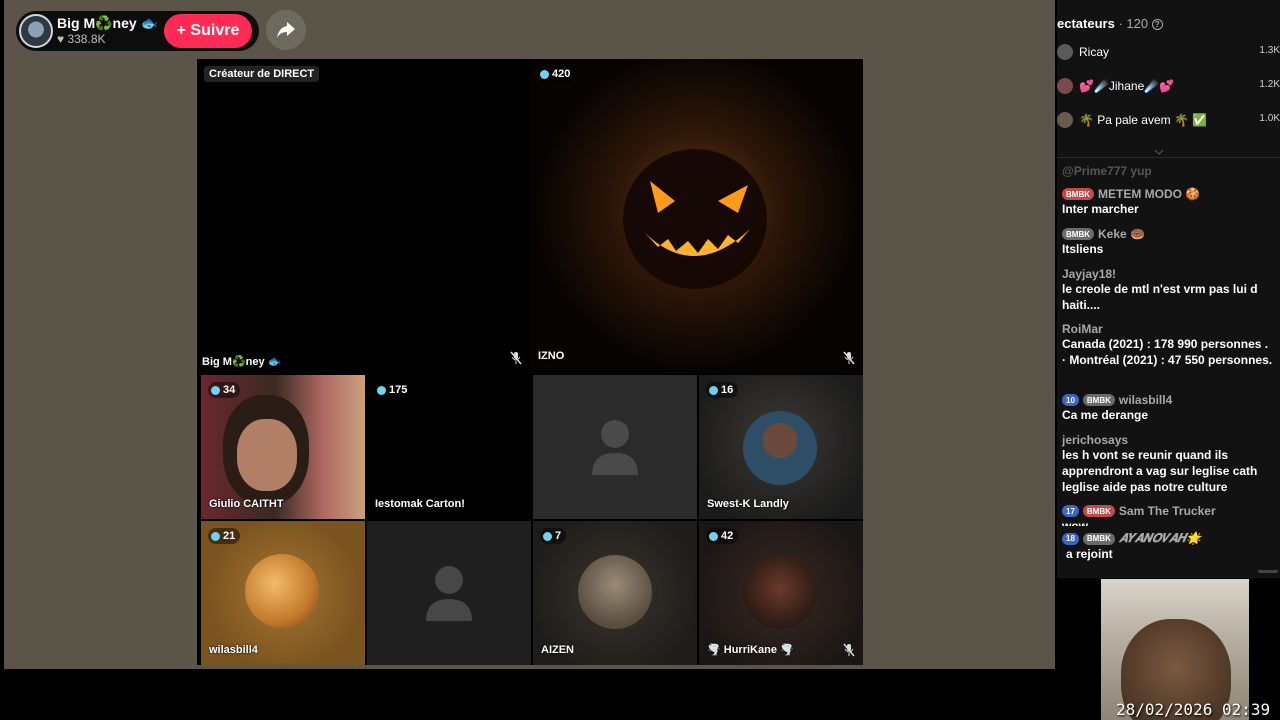  What do you see at coordinates (36, 31) in the screenshot?
I see `host-avatar` at bounding box center [36, 31].